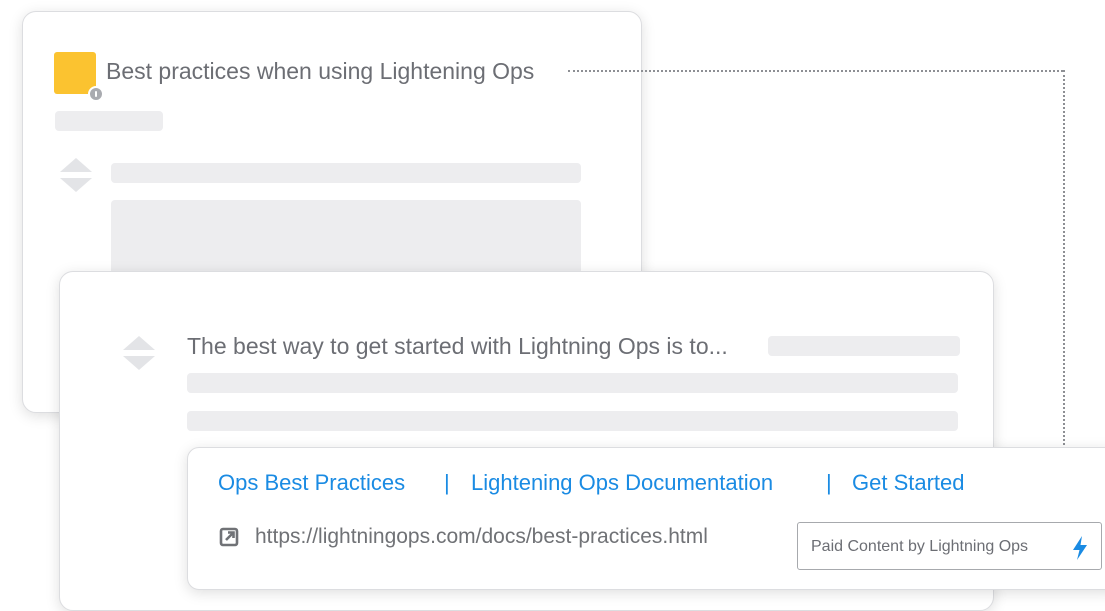  Describe the element at coordinates (920, 546) in the screenshot. I see `paid-content-label: Paid Content by Lightning Ops` at that location.